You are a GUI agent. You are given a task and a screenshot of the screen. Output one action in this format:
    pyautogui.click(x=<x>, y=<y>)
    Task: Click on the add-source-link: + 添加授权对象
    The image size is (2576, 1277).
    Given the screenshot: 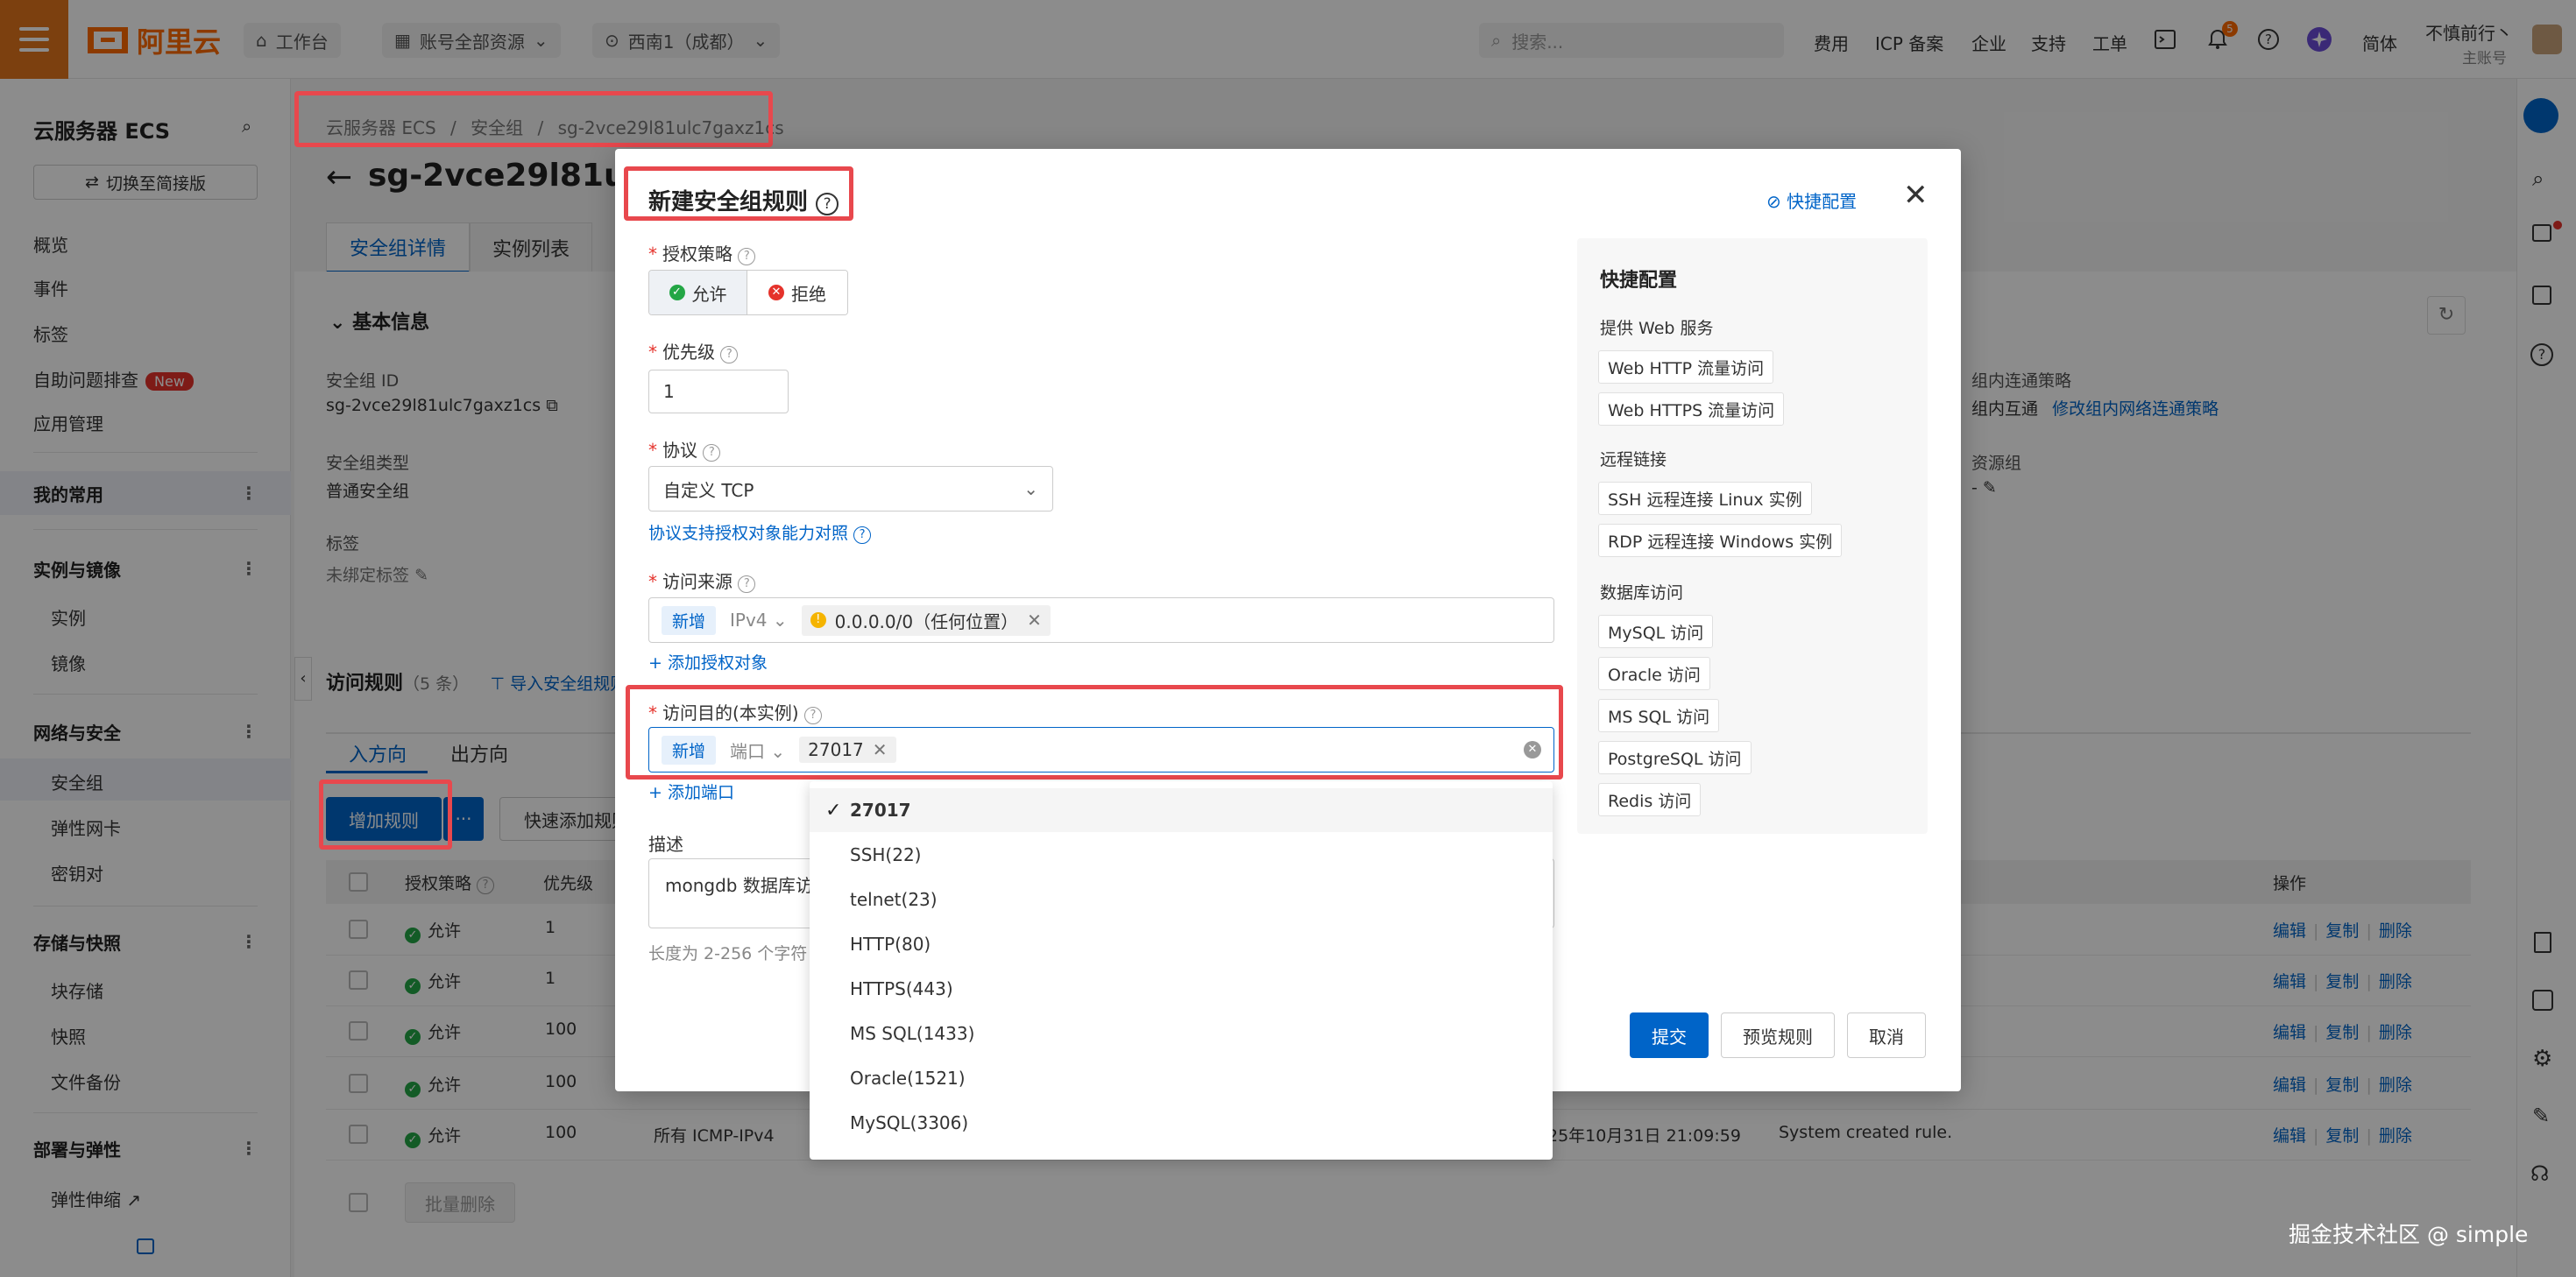 What is the action you would take?
    pyautogui.click(x=708, y=662)
    